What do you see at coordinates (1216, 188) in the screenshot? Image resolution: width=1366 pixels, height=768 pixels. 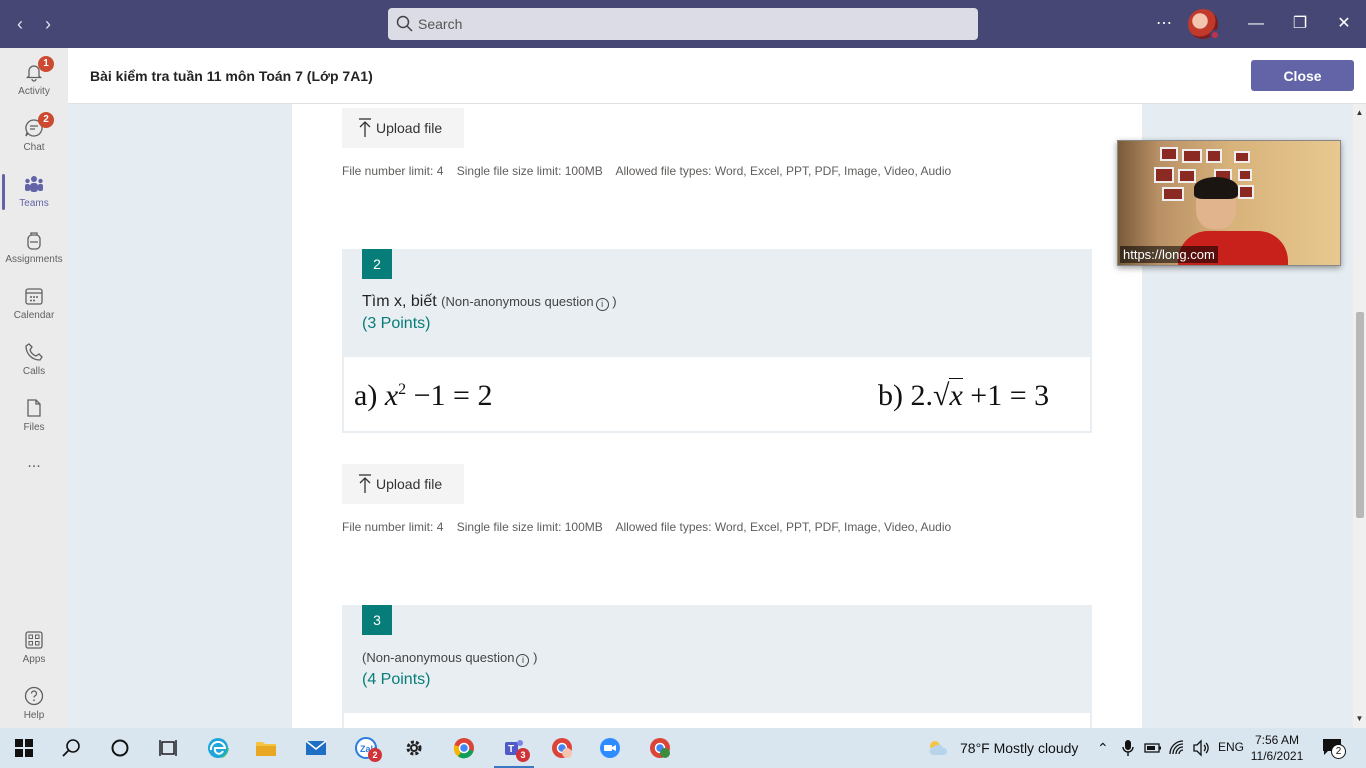 I see `person-hair` at bounding box center [1216, 188].